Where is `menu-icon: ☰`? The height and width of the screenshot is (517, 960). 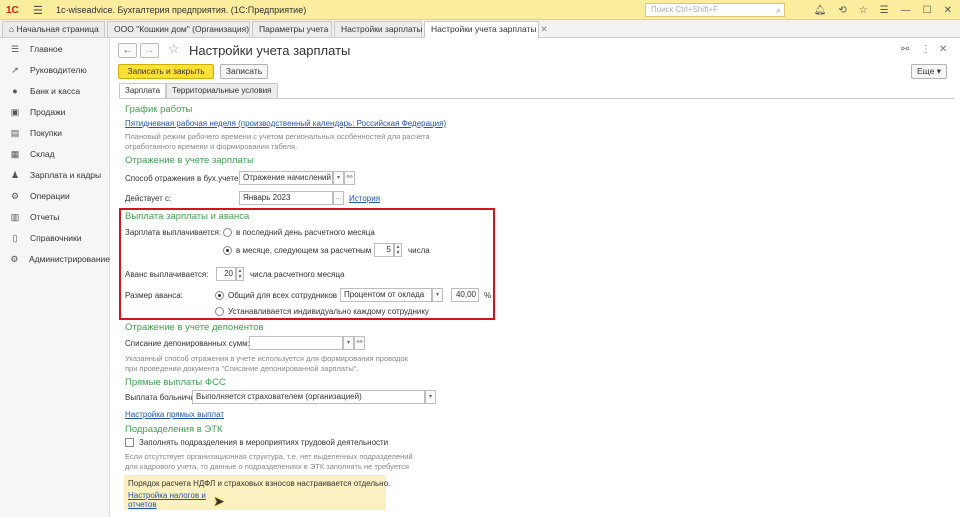
menu-icon: ☰ is located at coordinates (38, 10).